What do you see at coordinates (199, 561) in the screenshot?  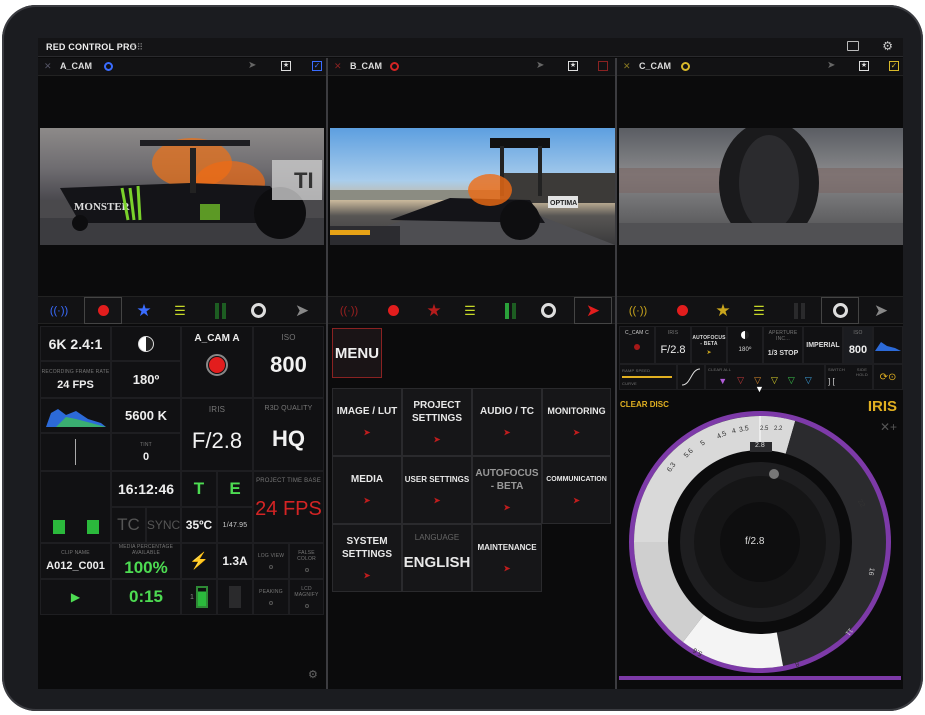 I see `power-cell: ⚡` at bounding box center [199, 561].